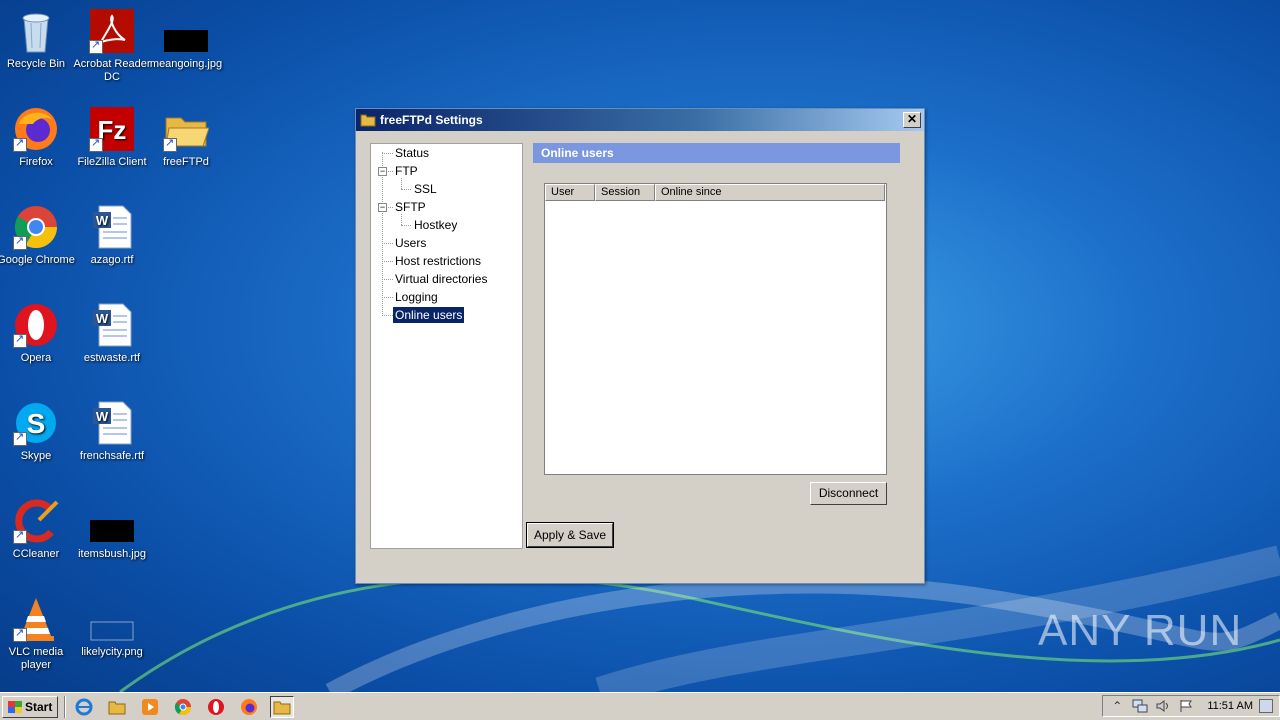 The width and height of the screenshot is (1280, 720). I want to click on desktop-icon-label: likelycity.png, so click(112, 652).